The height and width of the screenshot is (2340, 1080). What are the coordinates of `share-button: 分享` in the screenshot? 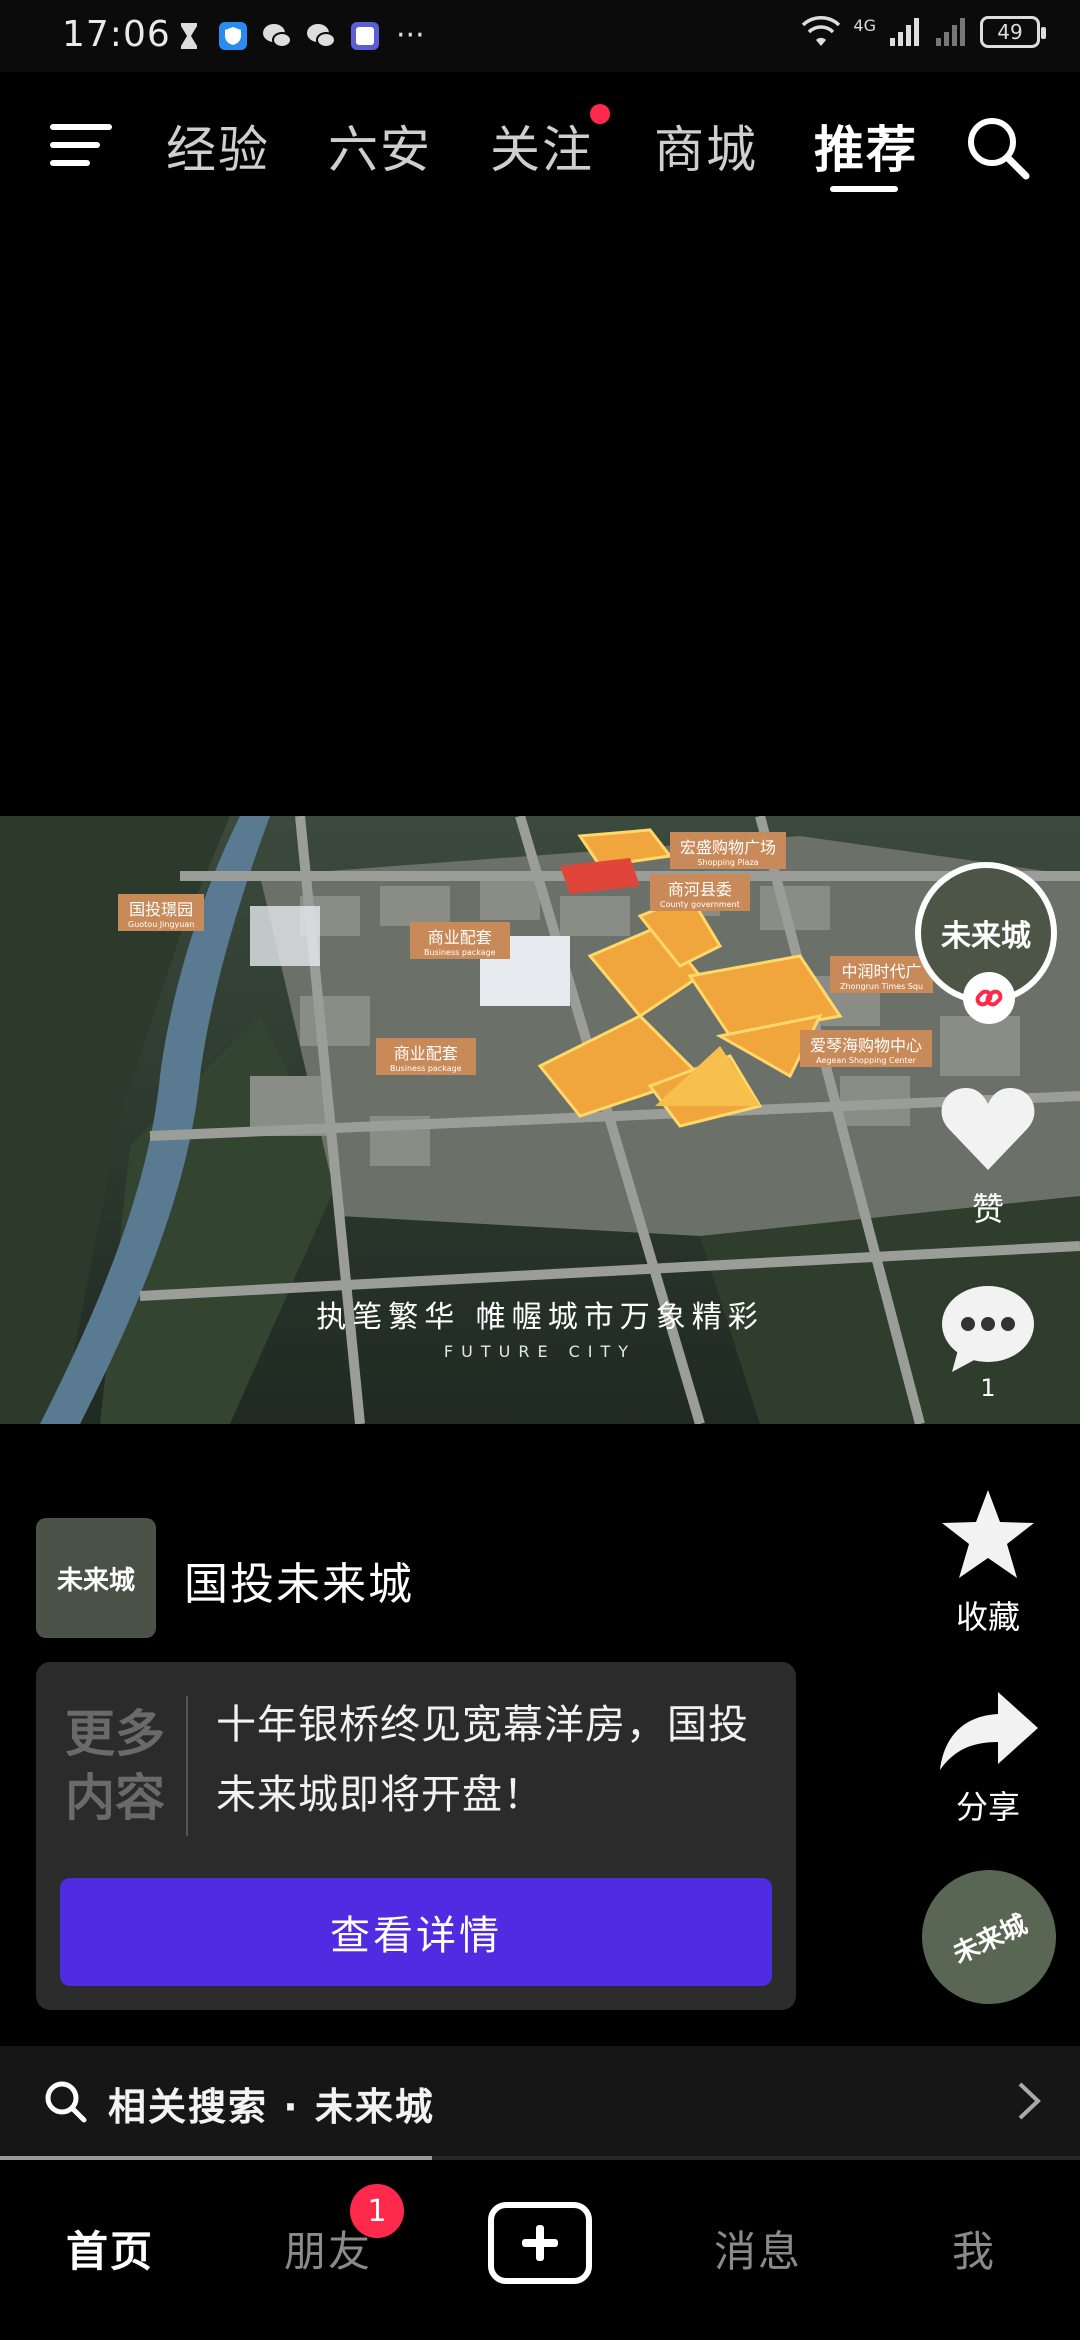 It's located at (988, 1758).